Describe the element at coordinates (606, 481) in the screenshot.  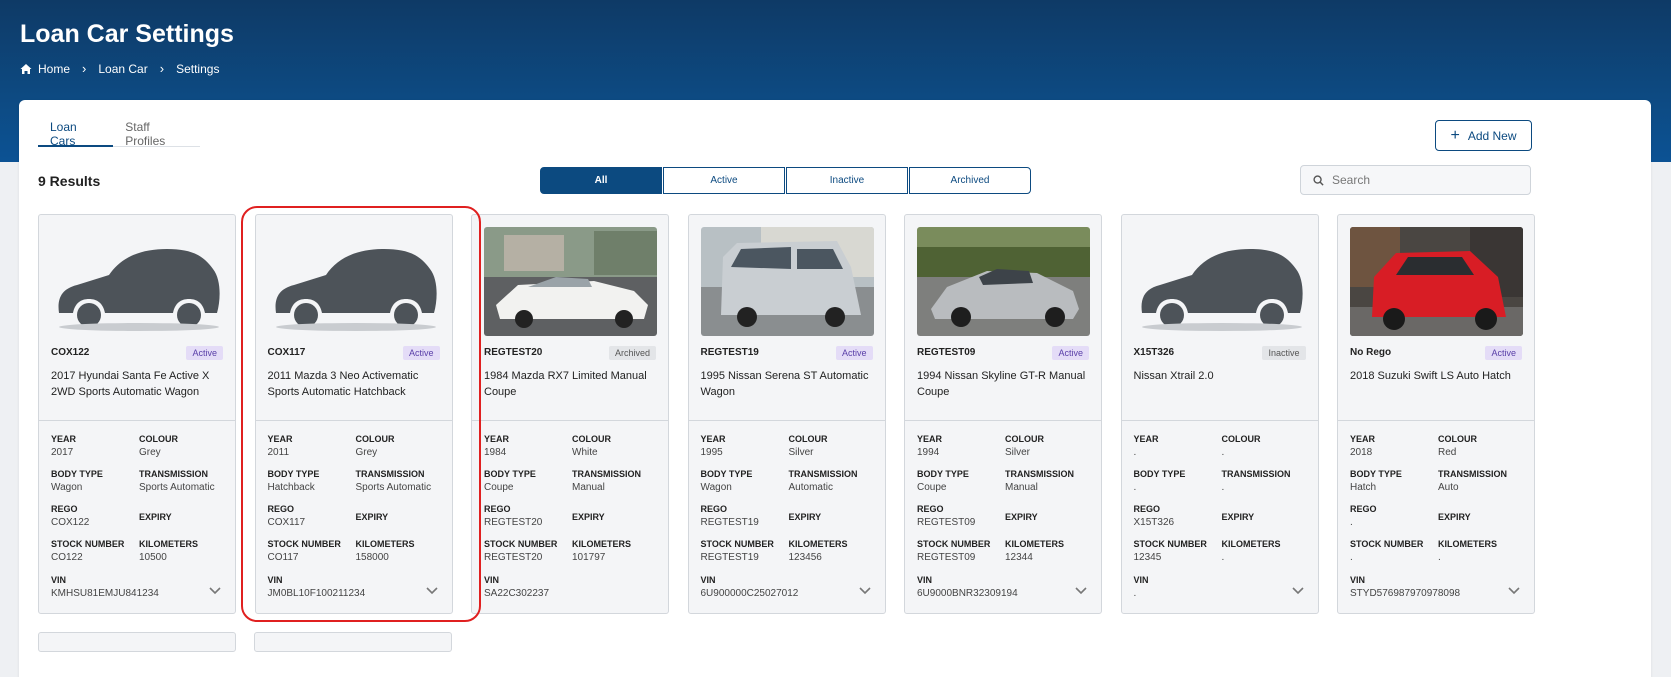
I see `transmission-field: TRANSMISSION Manual` at that location.